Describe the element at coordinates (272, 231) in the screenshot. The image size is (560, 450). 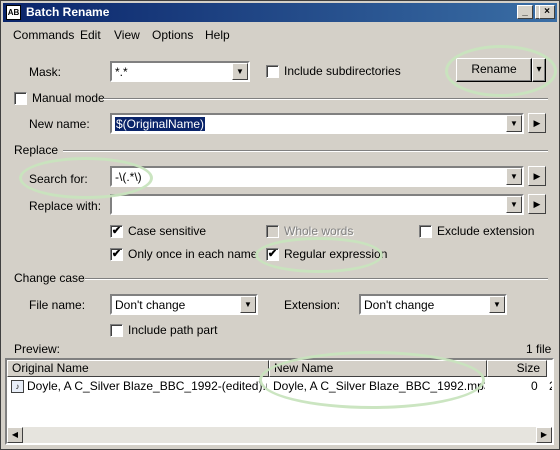
I see `whole-words-checkbox` at that location.